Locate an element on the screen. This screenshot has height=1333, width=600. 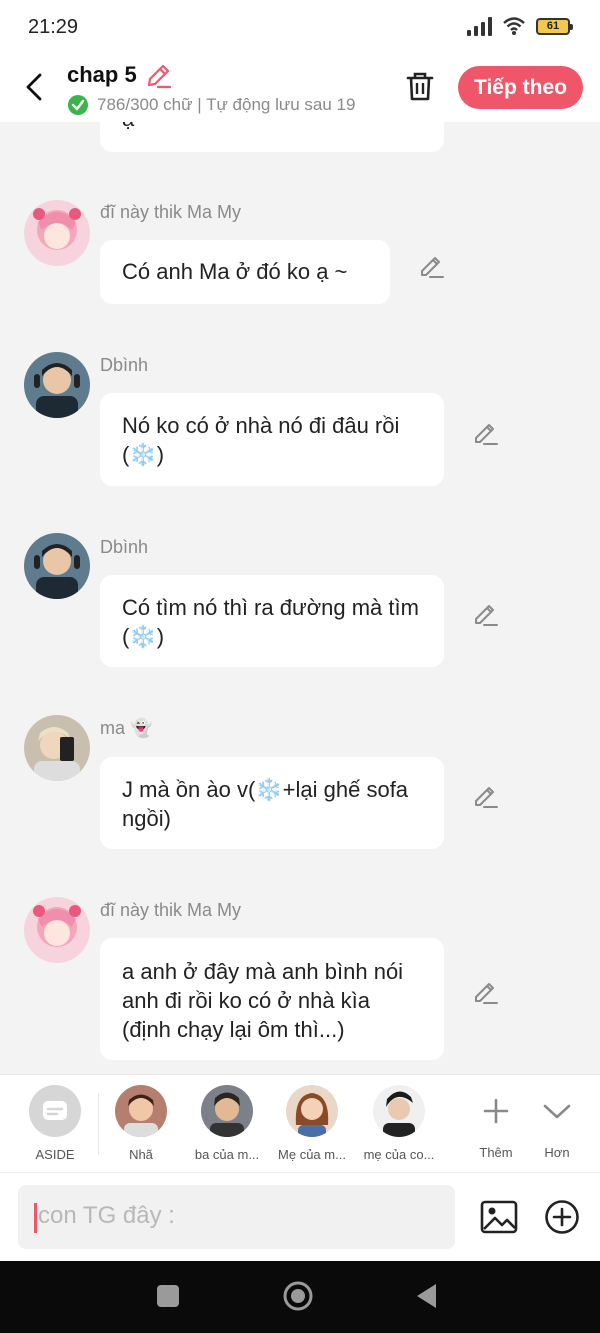
home-icon is located at coordinates (298, 1296).